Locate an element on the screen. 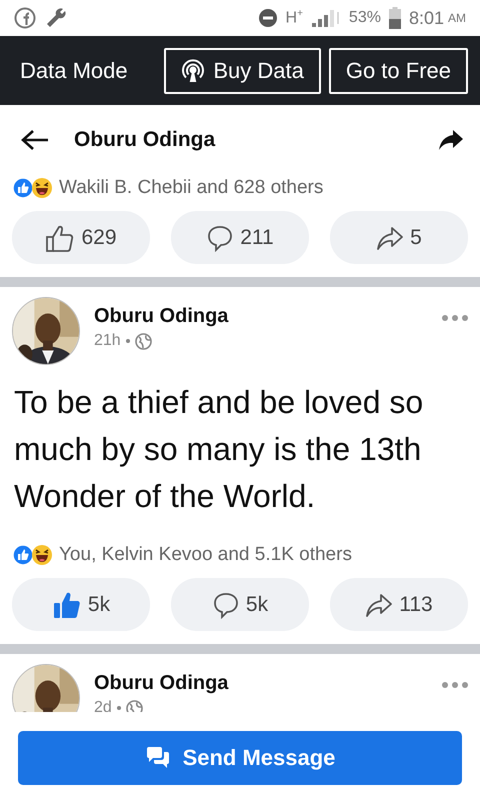 The image size is (480, 800). like-button: 629 is located at coordinates (81, 237).